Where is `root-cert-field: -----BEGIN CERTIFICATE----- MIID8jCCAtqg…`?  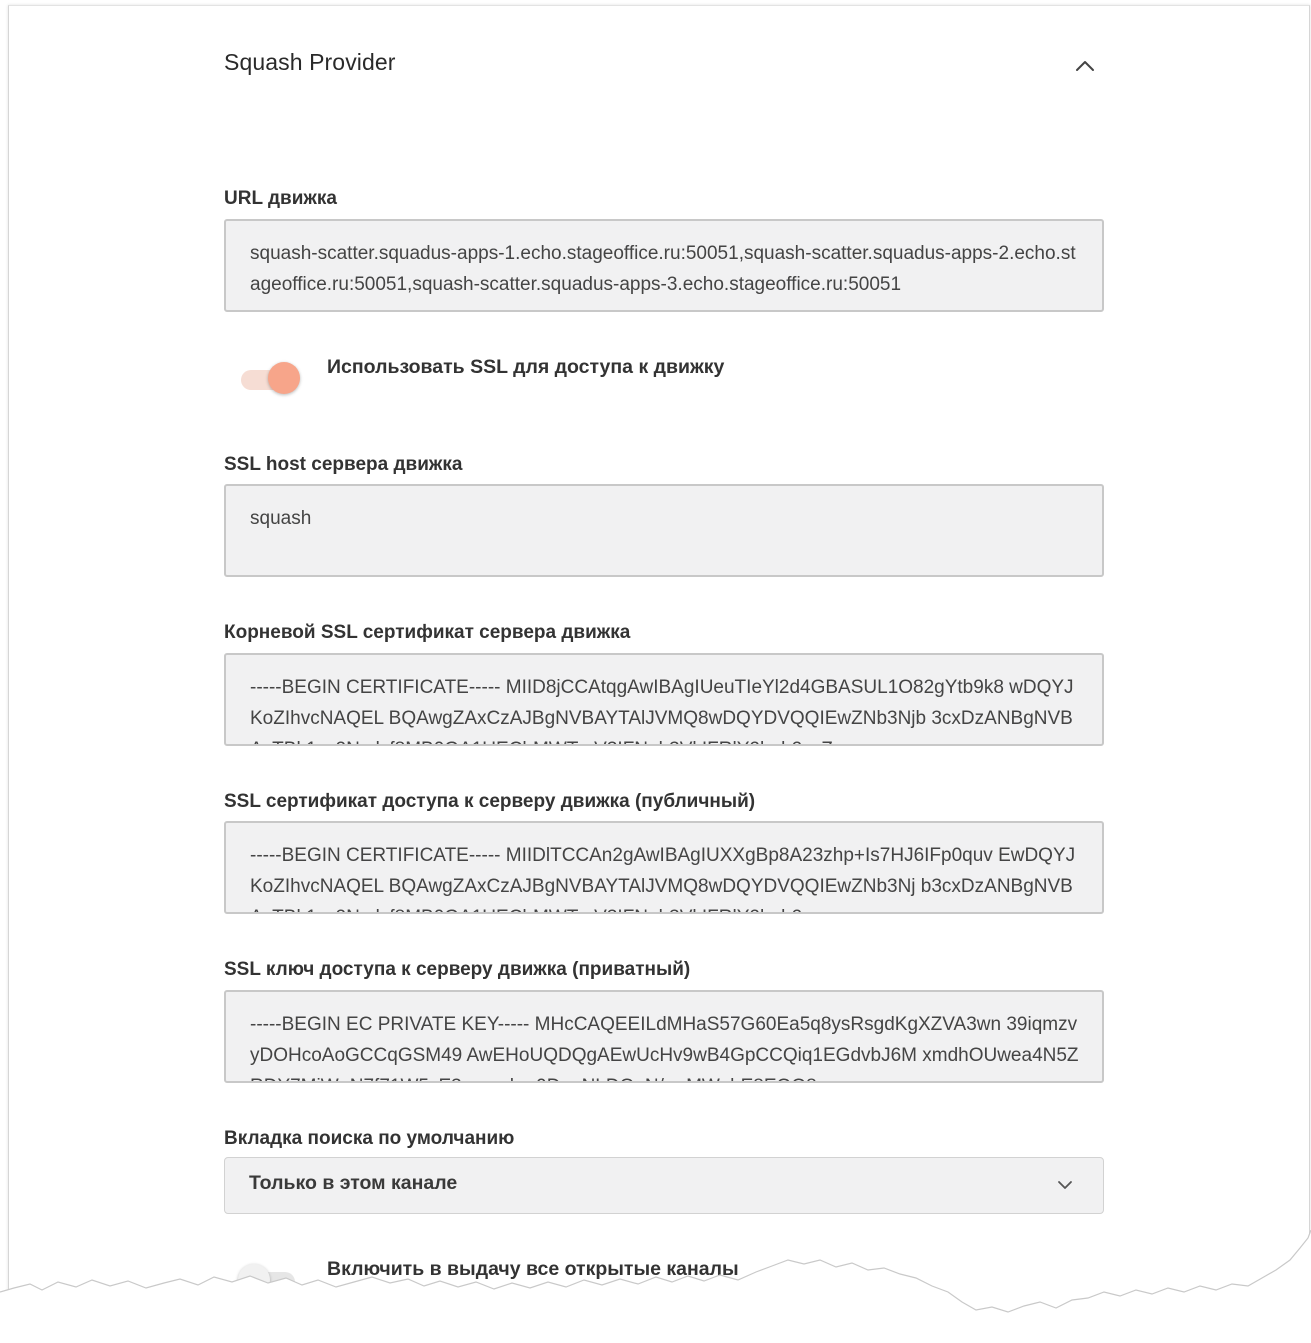
root-cert-field: -----BEGIN CERTIFICATE----- MIID8jCCAtqg… is located at coordinates (664, 699).